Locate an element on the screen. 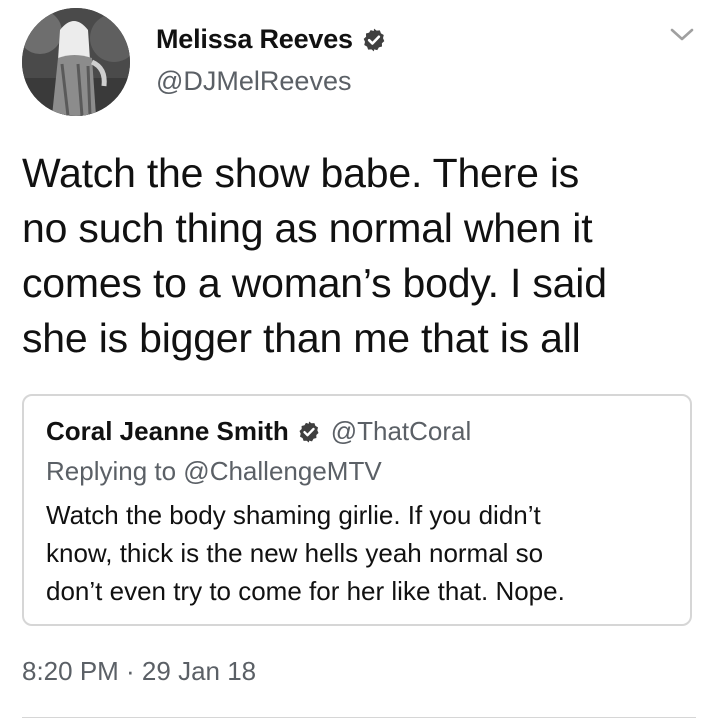 This screenshot has width=718, height=722. avatar is located at coordinates (76, 62).